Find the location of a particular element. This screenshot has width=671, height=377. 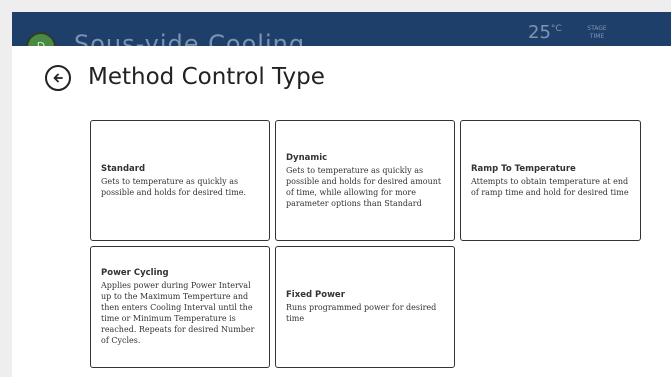

time-label: TIME is located at coordinates (597, 36).